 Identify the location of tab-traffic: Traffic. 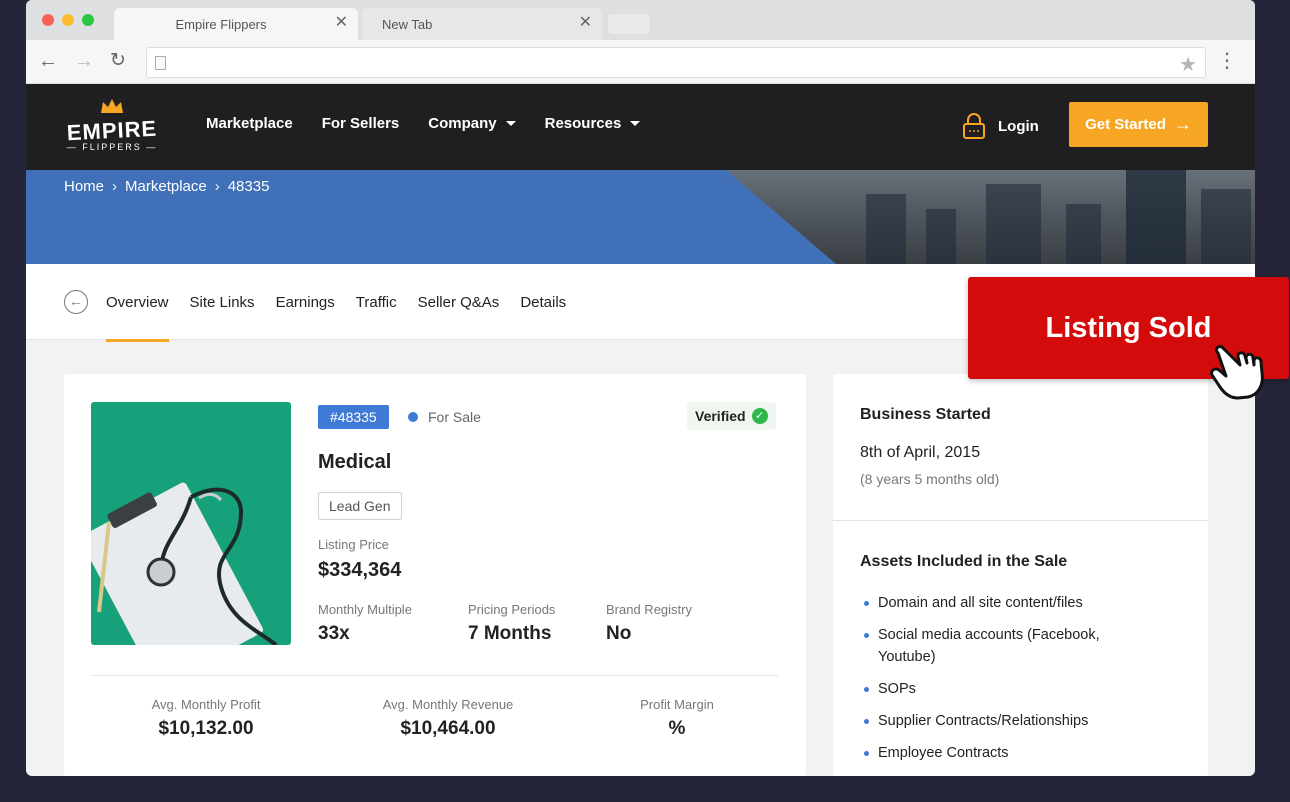
(376, 302).